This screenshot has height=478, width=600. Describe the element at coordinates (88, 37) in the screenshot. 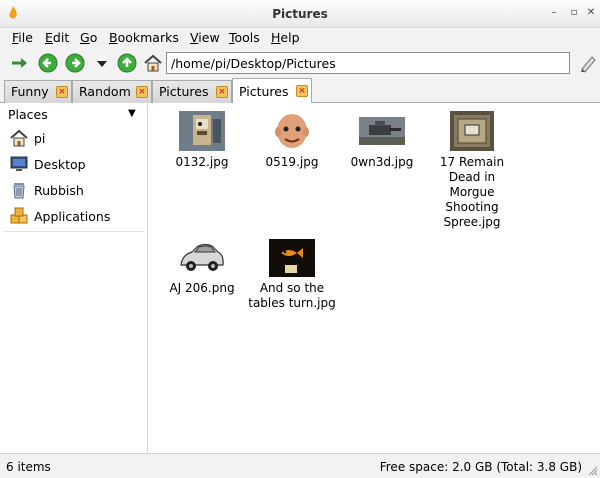

I see `menu-go: Go` at that location.